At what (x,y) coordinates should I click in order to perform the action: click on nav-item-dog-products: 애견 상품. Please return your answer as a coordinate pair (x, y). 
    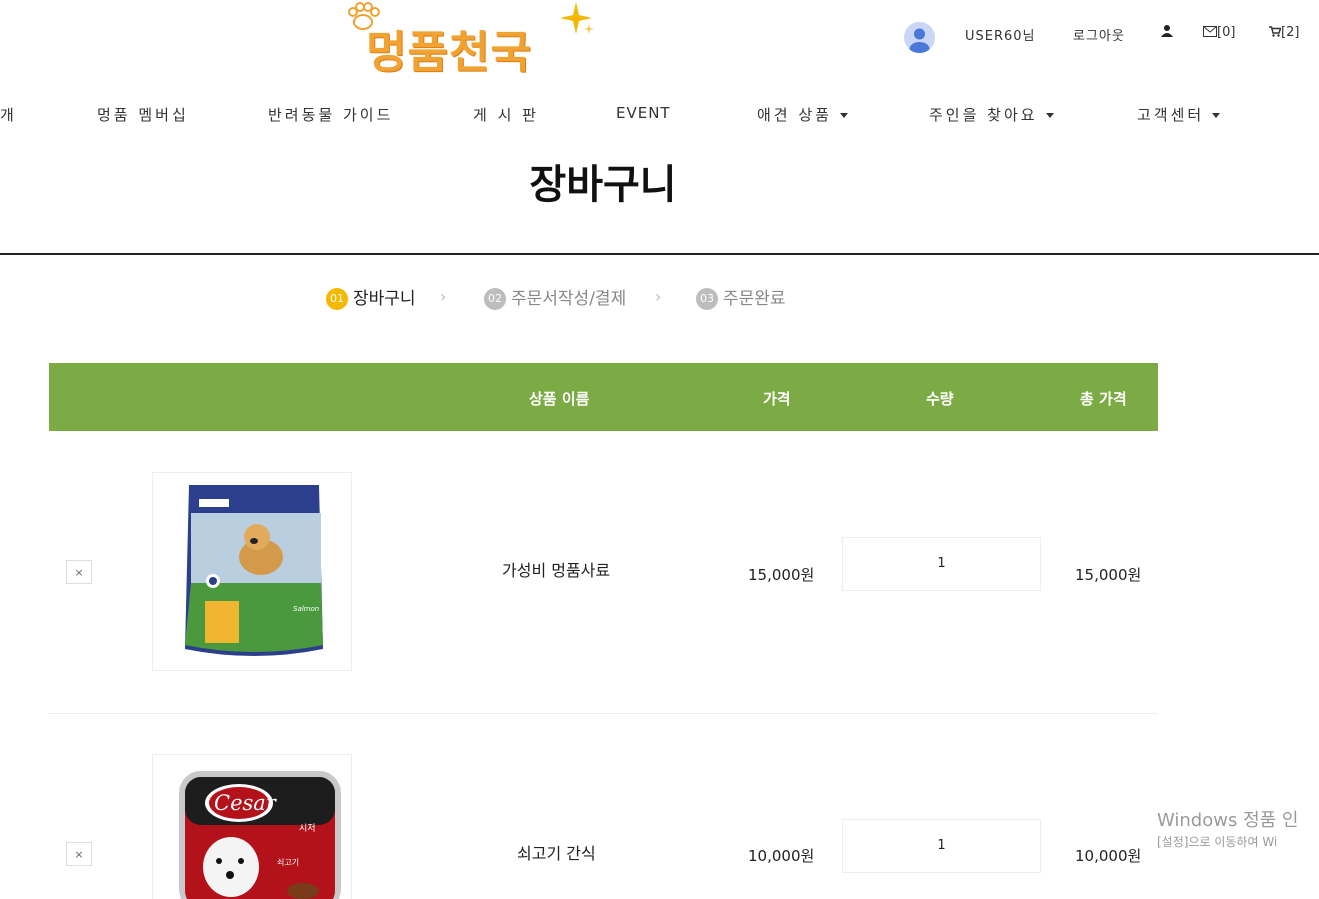
    Looking at the image, I should click on (802, 114).